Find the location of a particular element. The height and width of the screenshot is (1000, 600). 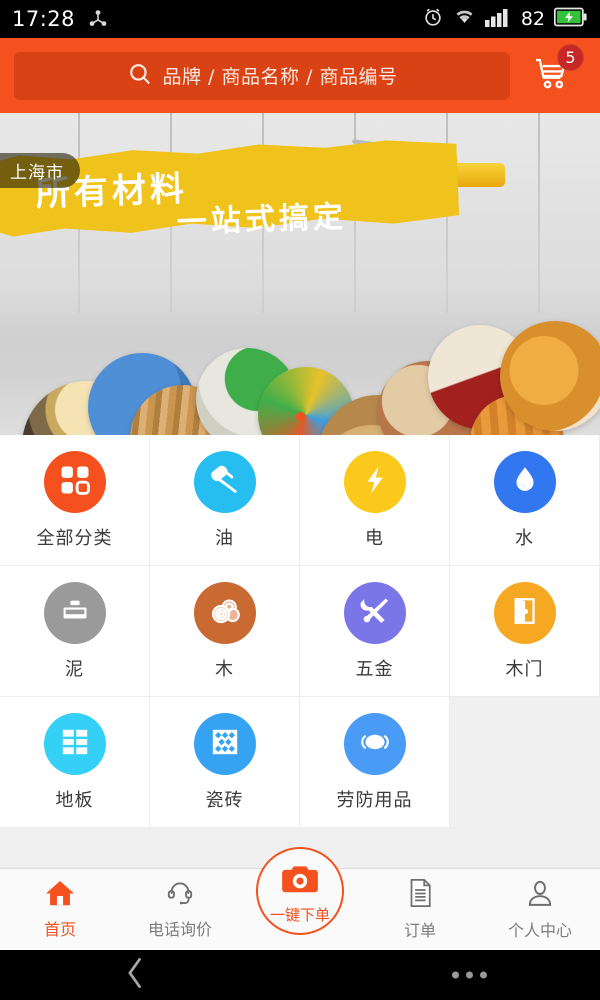

carousel-indicator is located at coordinates (300, 416).